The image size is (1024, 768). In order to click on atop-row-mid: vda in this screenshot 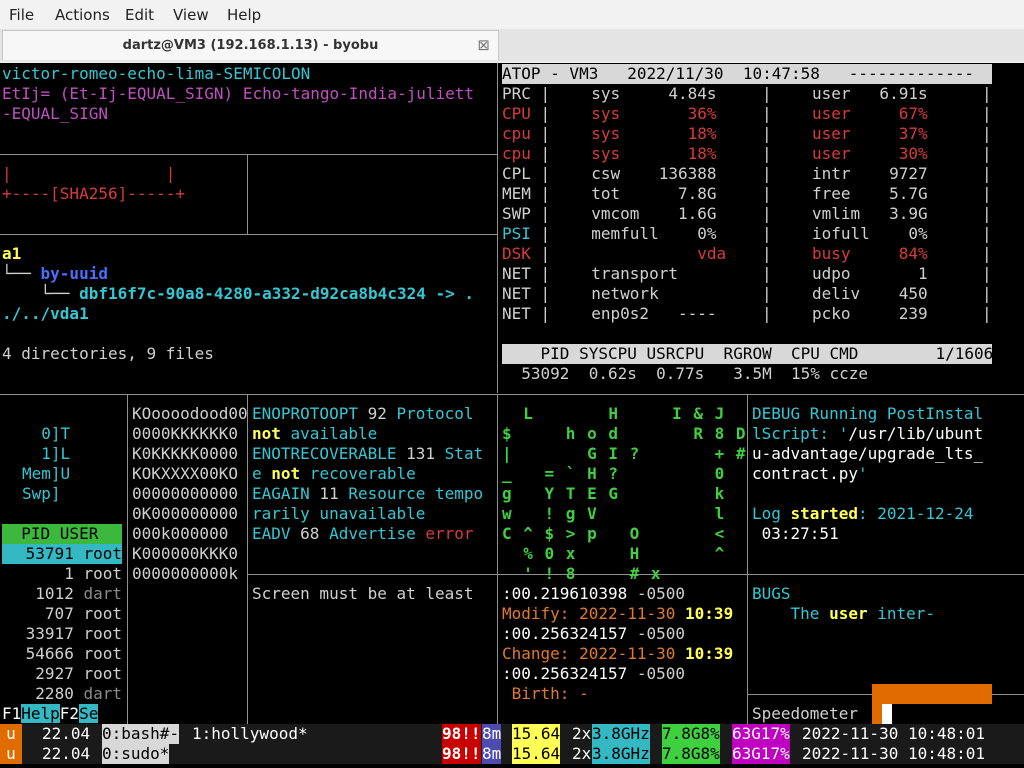, I will do `click(649, 253)`.